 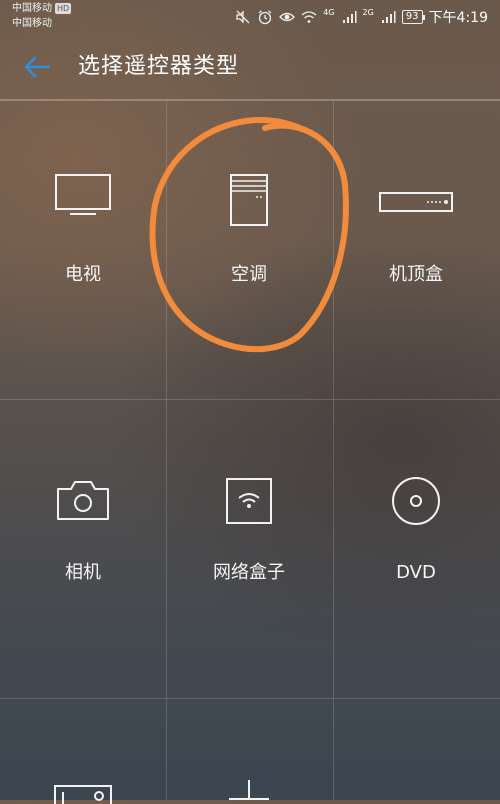 I want to click on device-label: DVD, so click(x=416, y=572).